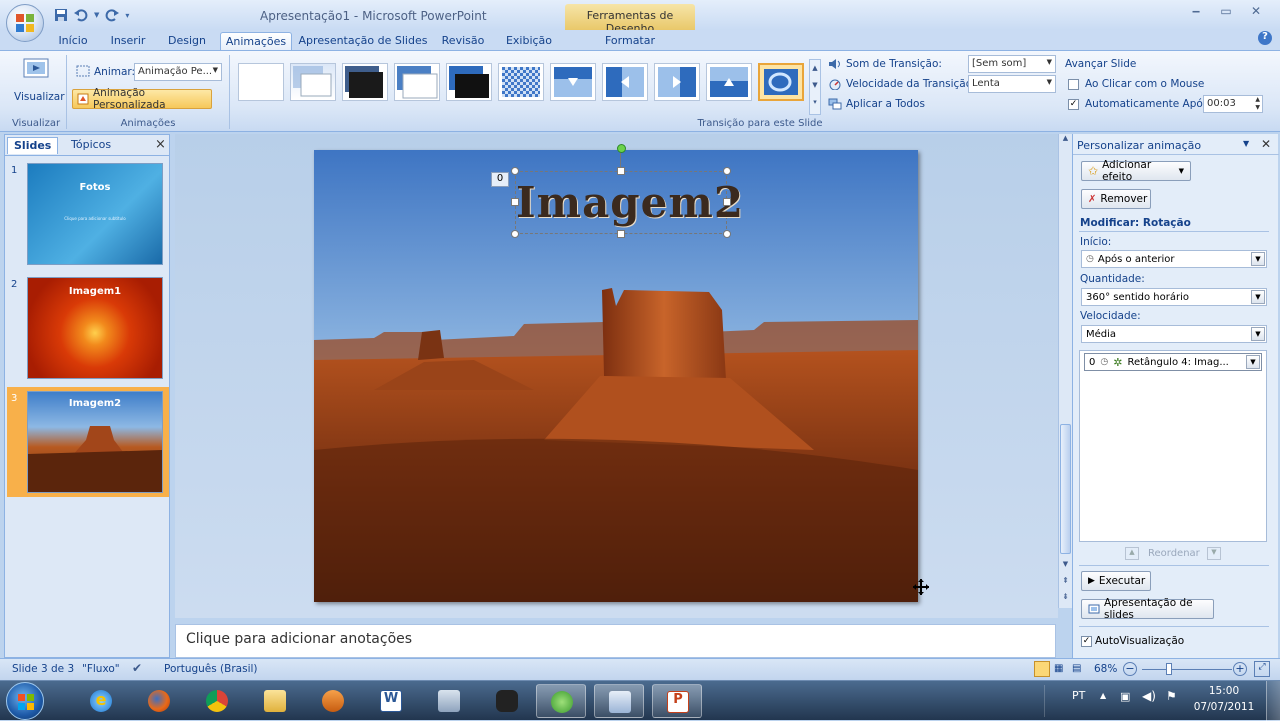 The height and width of the screenshot is (721, 1280). Describe the element at coordinates (91, 145) in the screenshot. I see `tab-outline: Tópicos` at that location.